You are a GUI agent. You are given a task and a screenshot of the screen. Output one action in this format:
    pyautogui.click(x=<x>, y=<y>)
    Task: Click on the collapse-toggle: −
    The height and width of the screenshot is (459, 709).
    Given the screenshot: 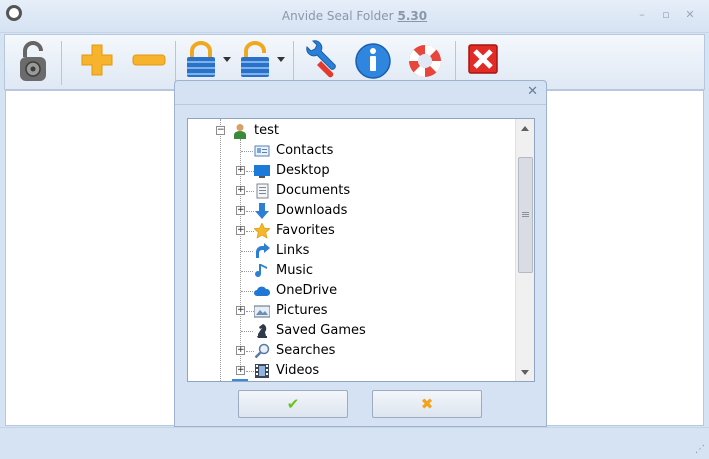 What is the action you would take?
    pyautogui.click(x=220, y=130)
    